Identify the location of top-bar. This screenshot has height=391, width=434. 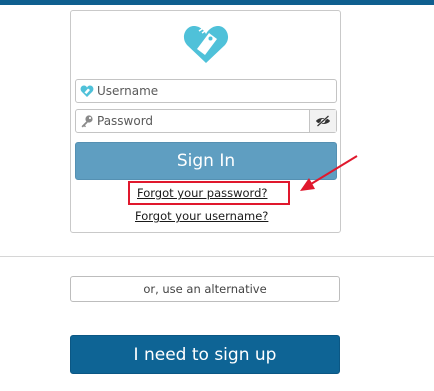
(217, 2).